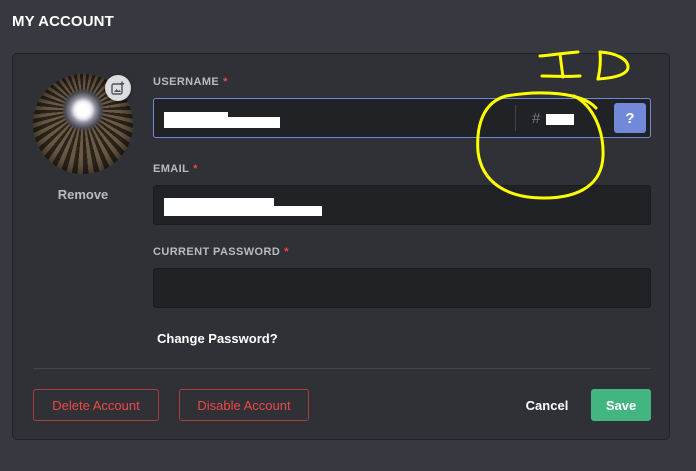 The width and height of the screenshot is (696, 471). I want to click on disable-account-button: Disable Account, so click(244, 405).